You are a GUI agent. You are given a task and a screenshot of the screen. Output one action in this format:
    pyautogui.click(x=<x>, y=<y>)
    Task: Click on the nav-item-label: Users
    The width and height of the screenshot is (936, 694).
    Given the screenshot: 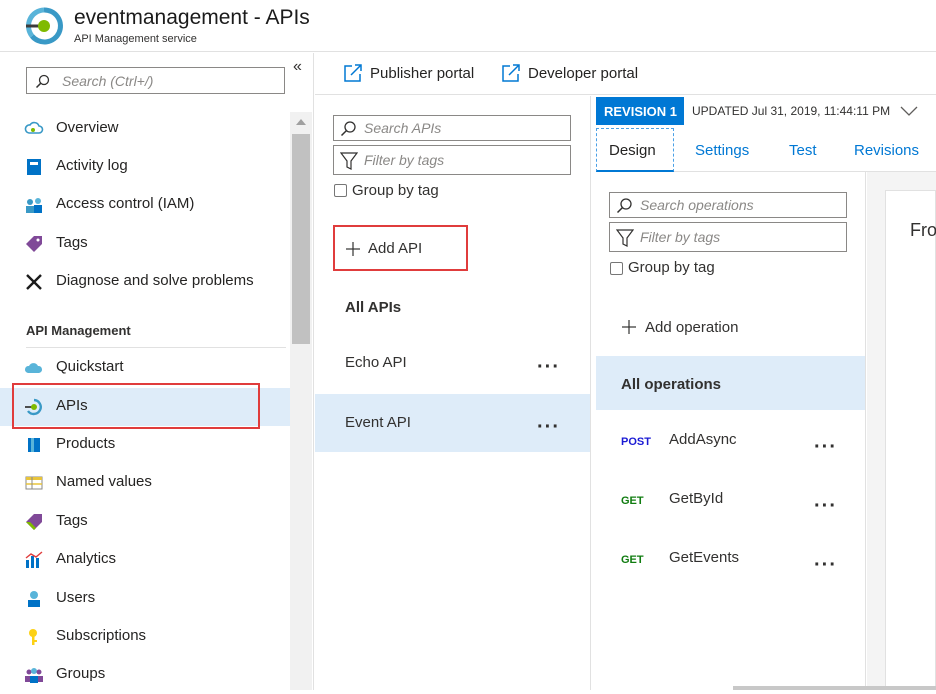 What is the action you would take?
    pyautogui.click(x=76, y=597)
    